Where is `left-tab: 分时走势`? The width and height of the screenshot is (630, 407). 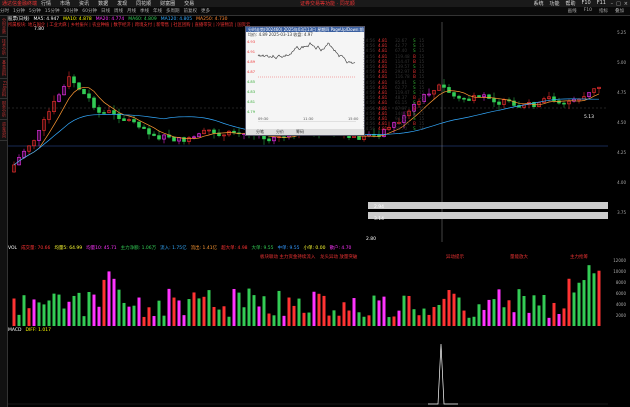
left-tab: 分时走势 is located at coordinates (4, 26).